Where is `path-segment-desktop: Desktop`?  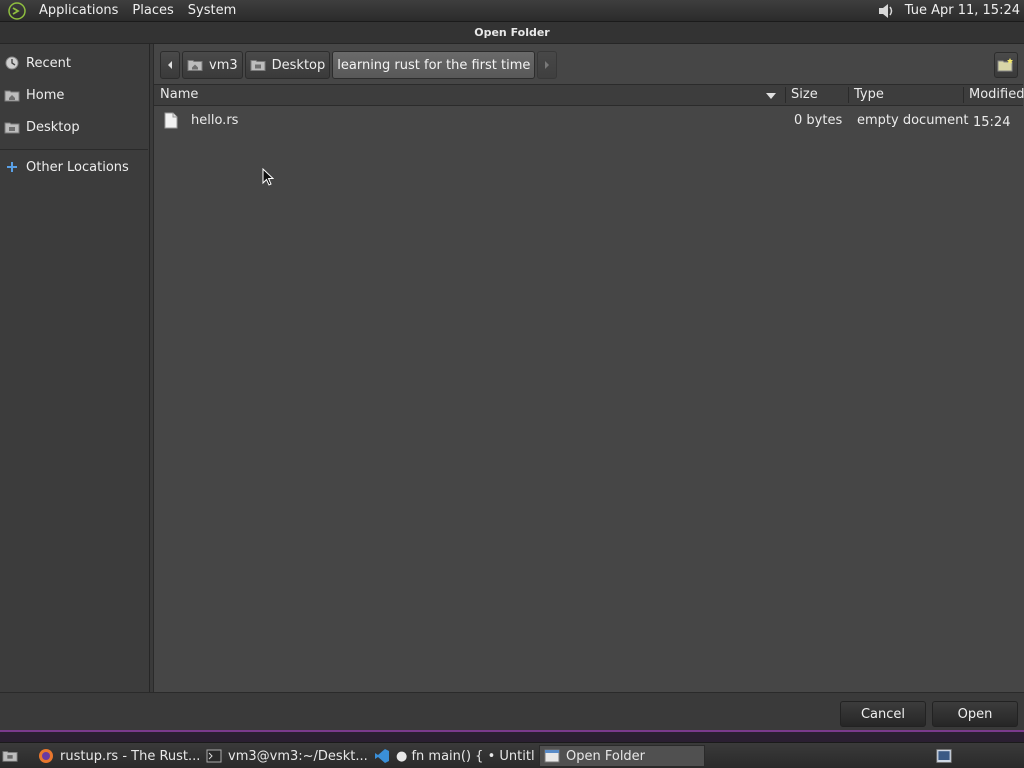
path-segment-desktop: Desktop is located at coordinates (287, 65).